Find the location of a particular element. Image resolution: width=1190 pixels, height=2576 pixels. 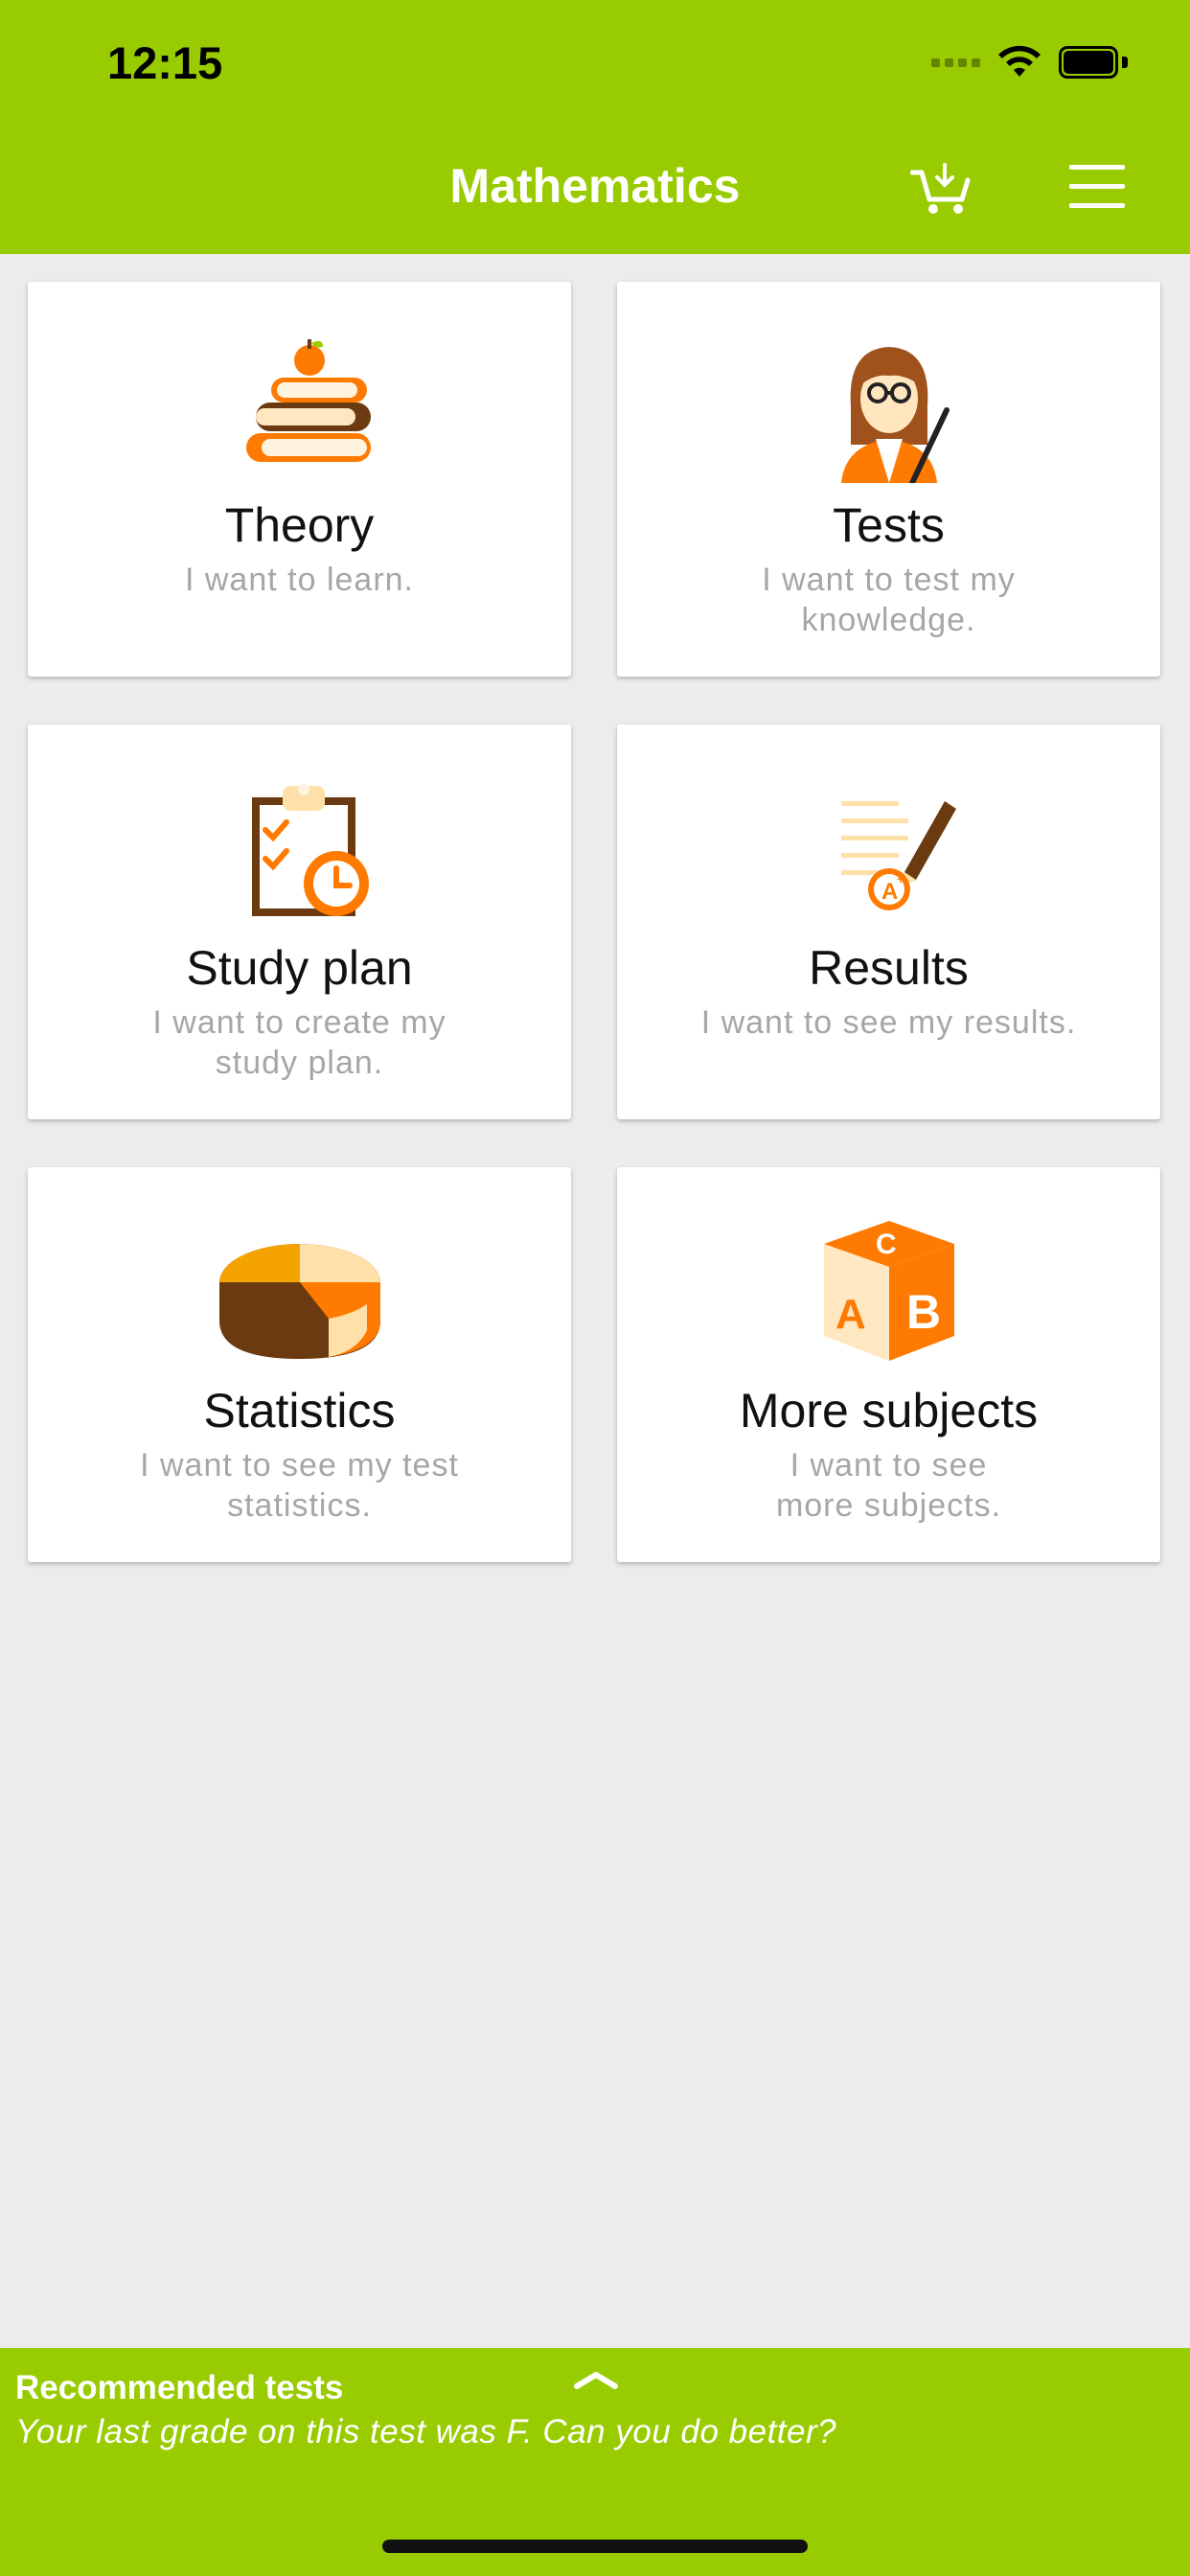

svg-text: B is located at coordinates (924, 1312).